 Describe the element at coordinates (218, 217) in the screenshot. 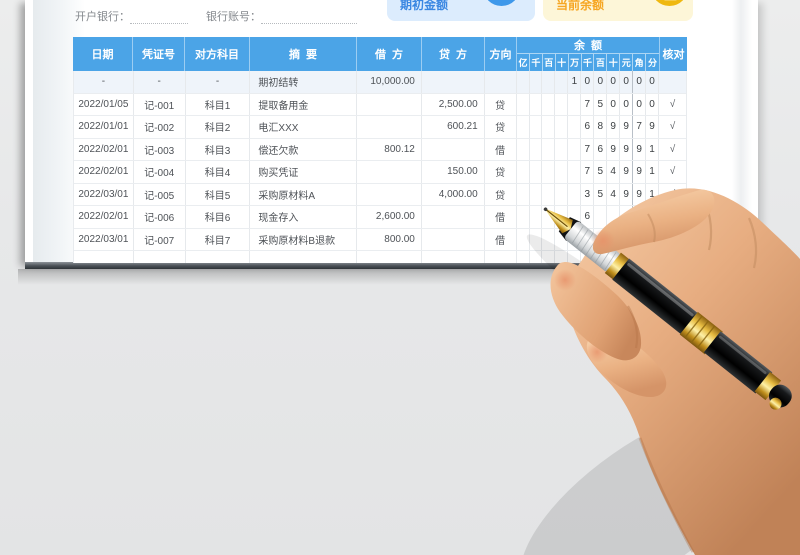

I see `cell-account: 科目6` at that location.